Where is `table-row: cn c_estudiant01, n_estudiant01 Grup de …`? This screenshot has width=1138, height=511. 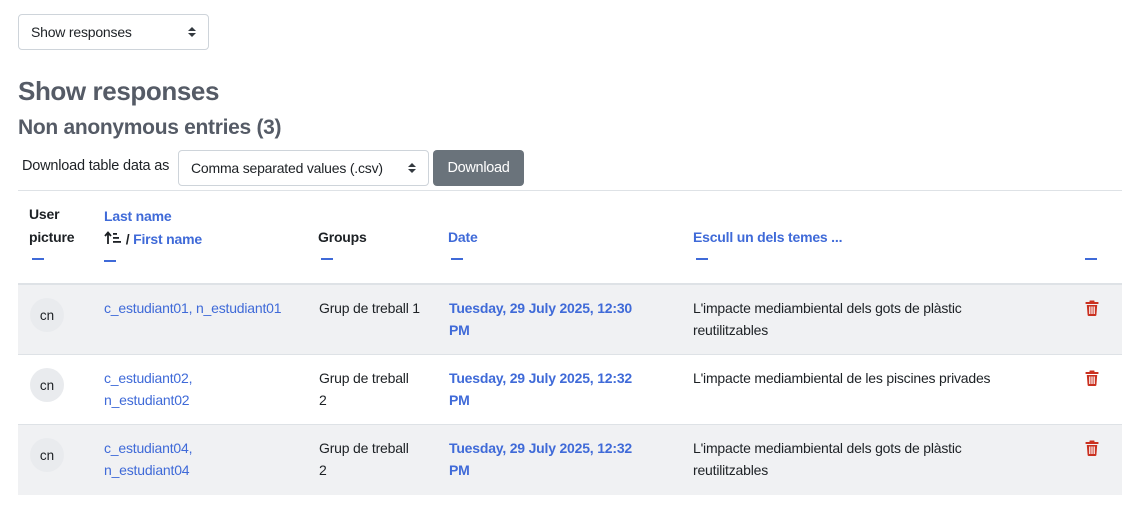
table-row: cn c_estudiant01, n_estudiant01 Grup de … is located at coordinates (570, 320).